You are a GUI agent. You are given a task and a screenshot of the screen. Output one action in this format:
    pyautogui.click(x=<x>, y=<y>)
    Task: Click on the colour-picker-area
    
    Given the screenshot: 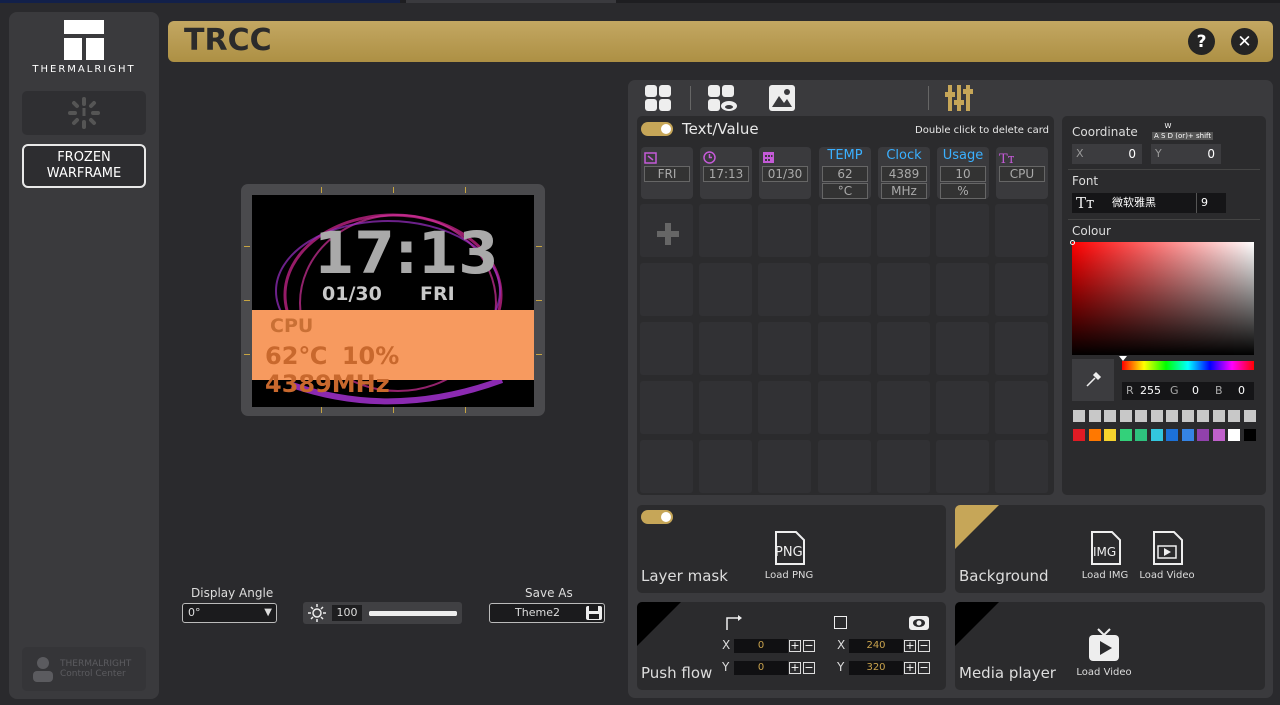 What is the action you would take?
    pyautogui.click(x=1163, y=298)
    